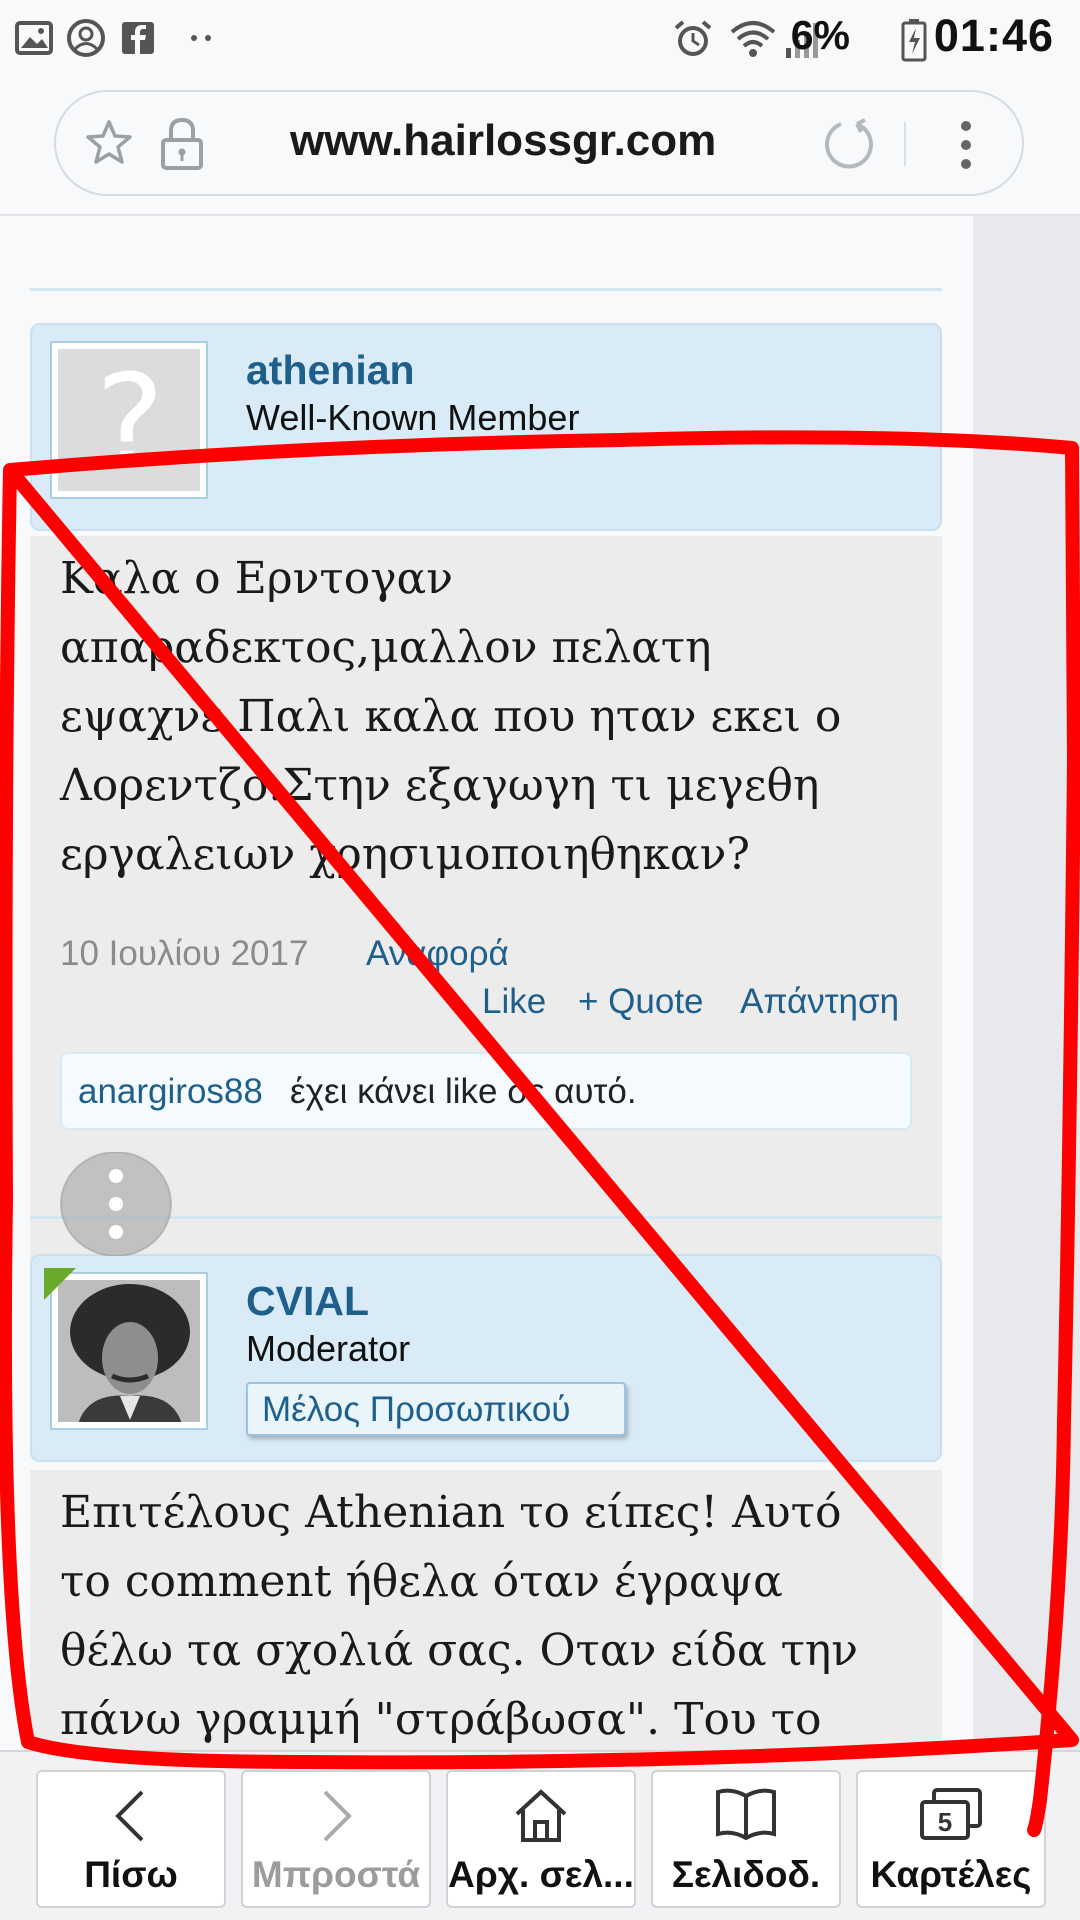  Describe the element at coordinates (459, 1650) in the screenshot. I see `message-line: θέλω τα σχολιά σας. Οταν είδα την` at that location.